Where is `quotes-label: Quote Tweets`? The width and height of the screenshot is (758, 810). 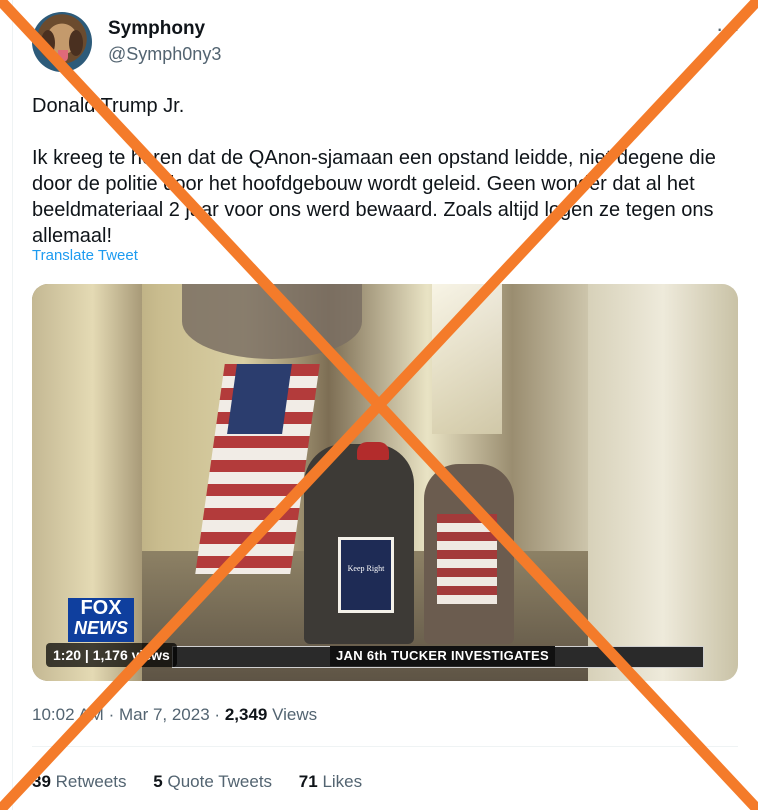 quotes-label: Quote Tweets is located at coordinates (220, 781).